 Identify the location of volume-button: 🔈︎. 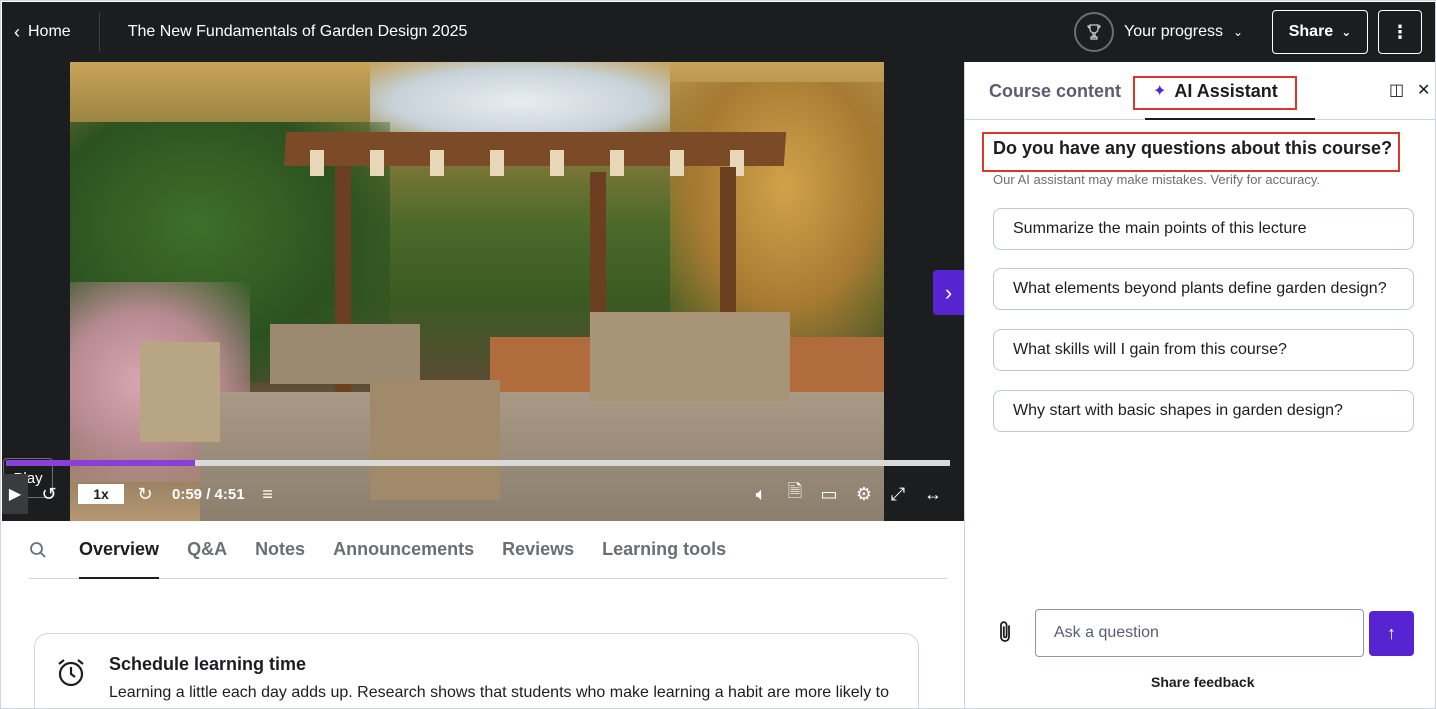
(761, 494).